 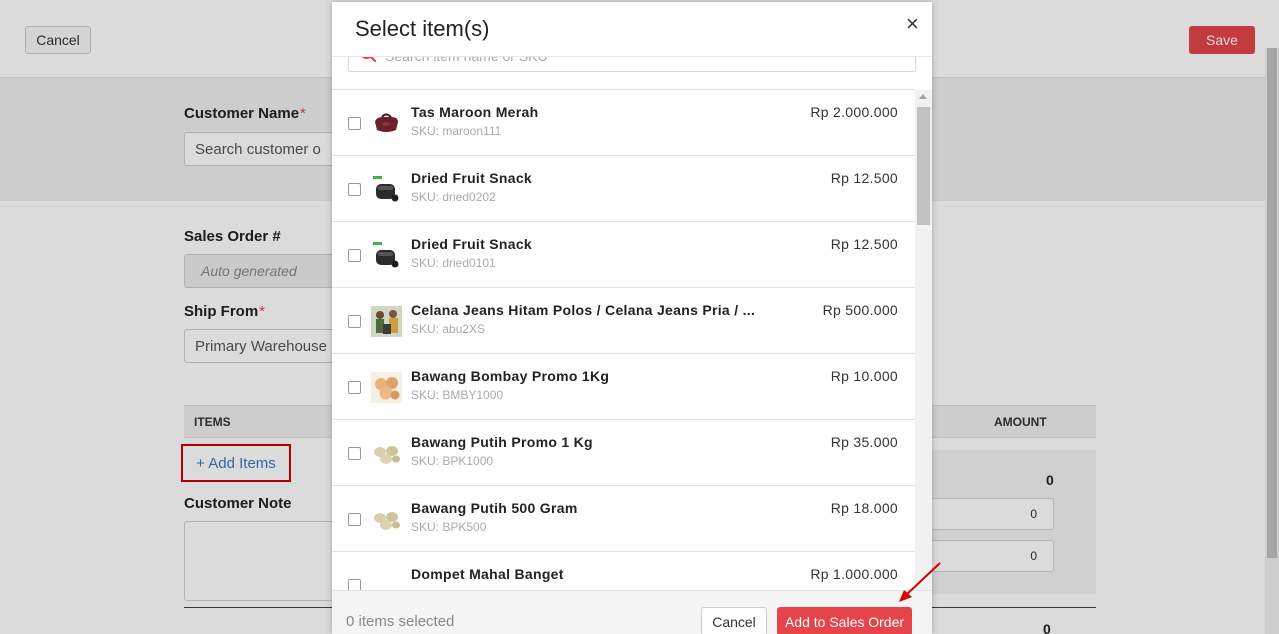 What do you see at coordinates (510, 376) in the screenshot?
I see `item-name: Bawang Bombay Promo 1Kg` at bounding box center [510, 376].